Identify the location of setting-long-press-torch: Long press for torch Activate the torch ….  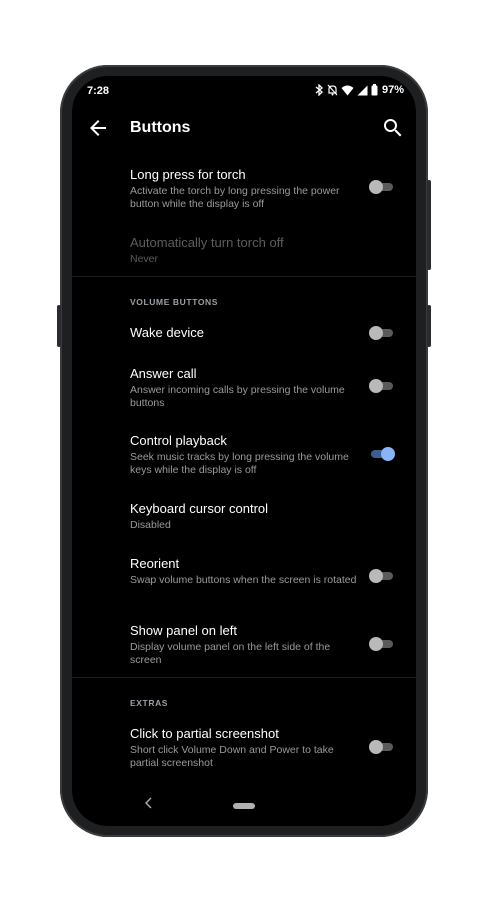
(265, 189).